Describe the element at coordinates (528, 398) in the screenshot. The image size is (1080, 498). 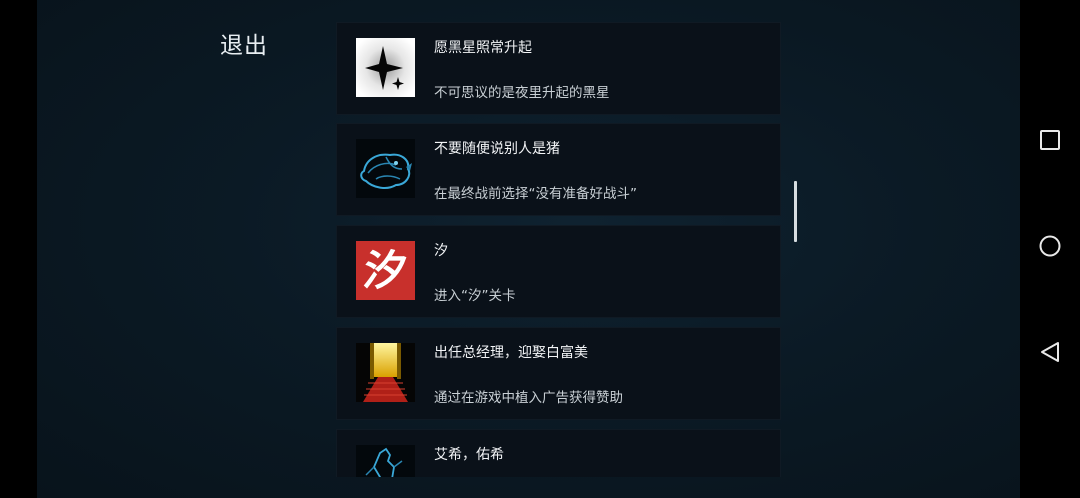
I see `achievement-description: 通过在游戏中植入广告获得赞助` at that location.